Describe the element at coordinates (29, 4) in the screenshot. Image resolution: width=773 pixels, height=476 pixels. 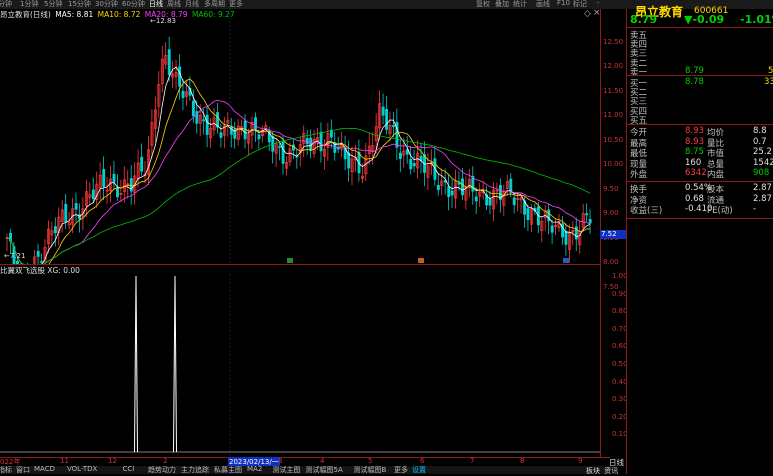
I see `toolbar-item-1: 1分钟` at that location.